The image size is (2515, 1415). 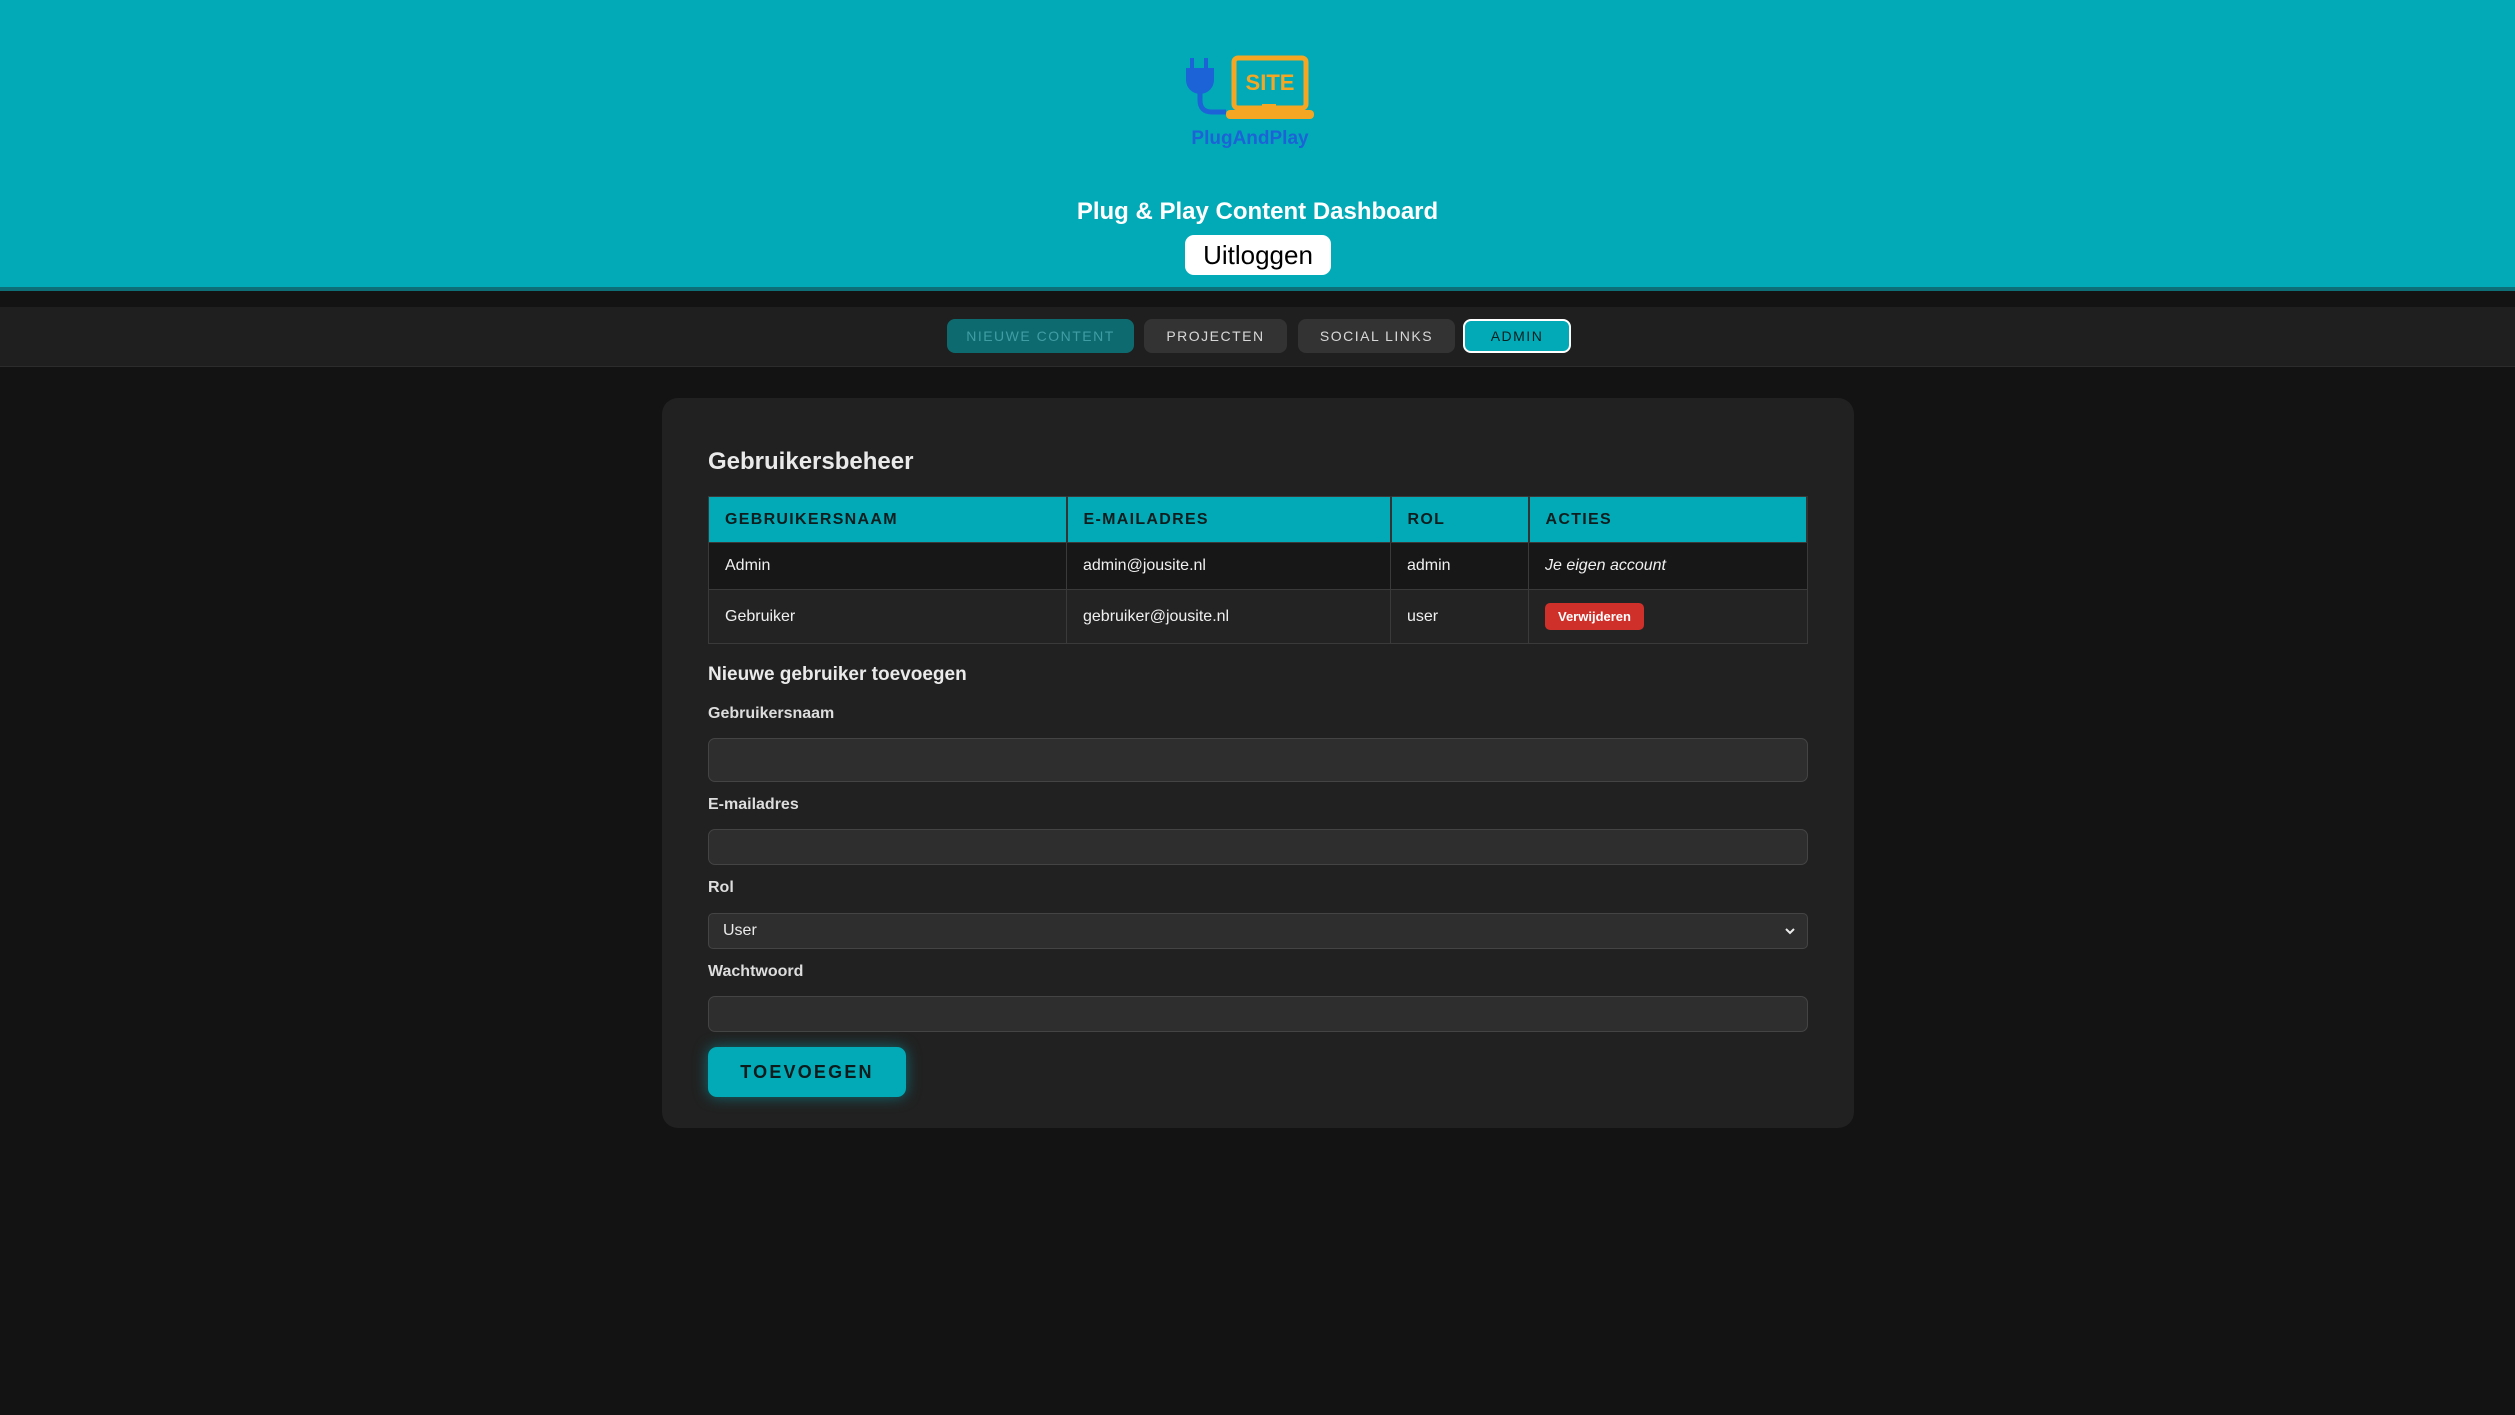 I want to click on chevron-down-icon, so click(x=1790, y=931).